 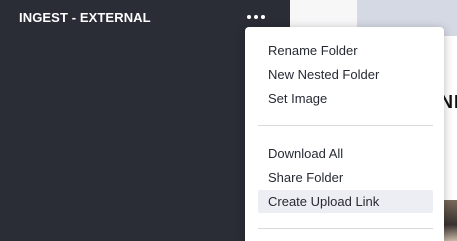 I want to click on menu-item-share-folder: Share Folder, so click(x=345, y=177).